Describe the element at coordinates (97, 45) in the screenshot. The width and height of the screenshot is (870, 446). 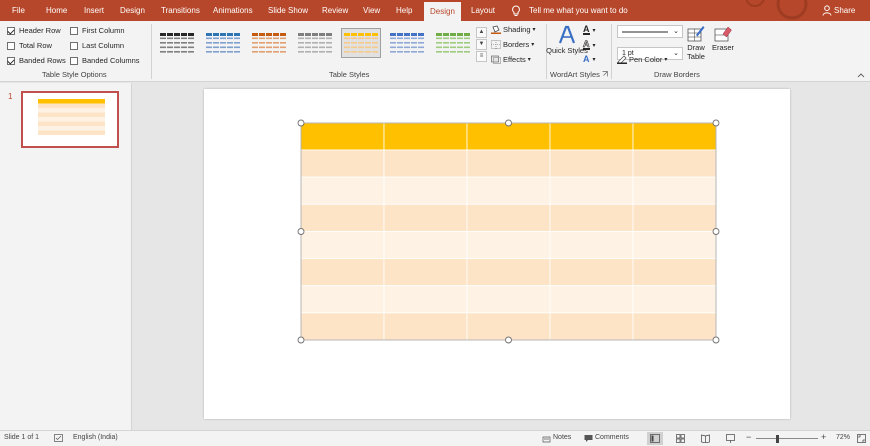
I see `last-column-checkbox: Last Column` at that location.